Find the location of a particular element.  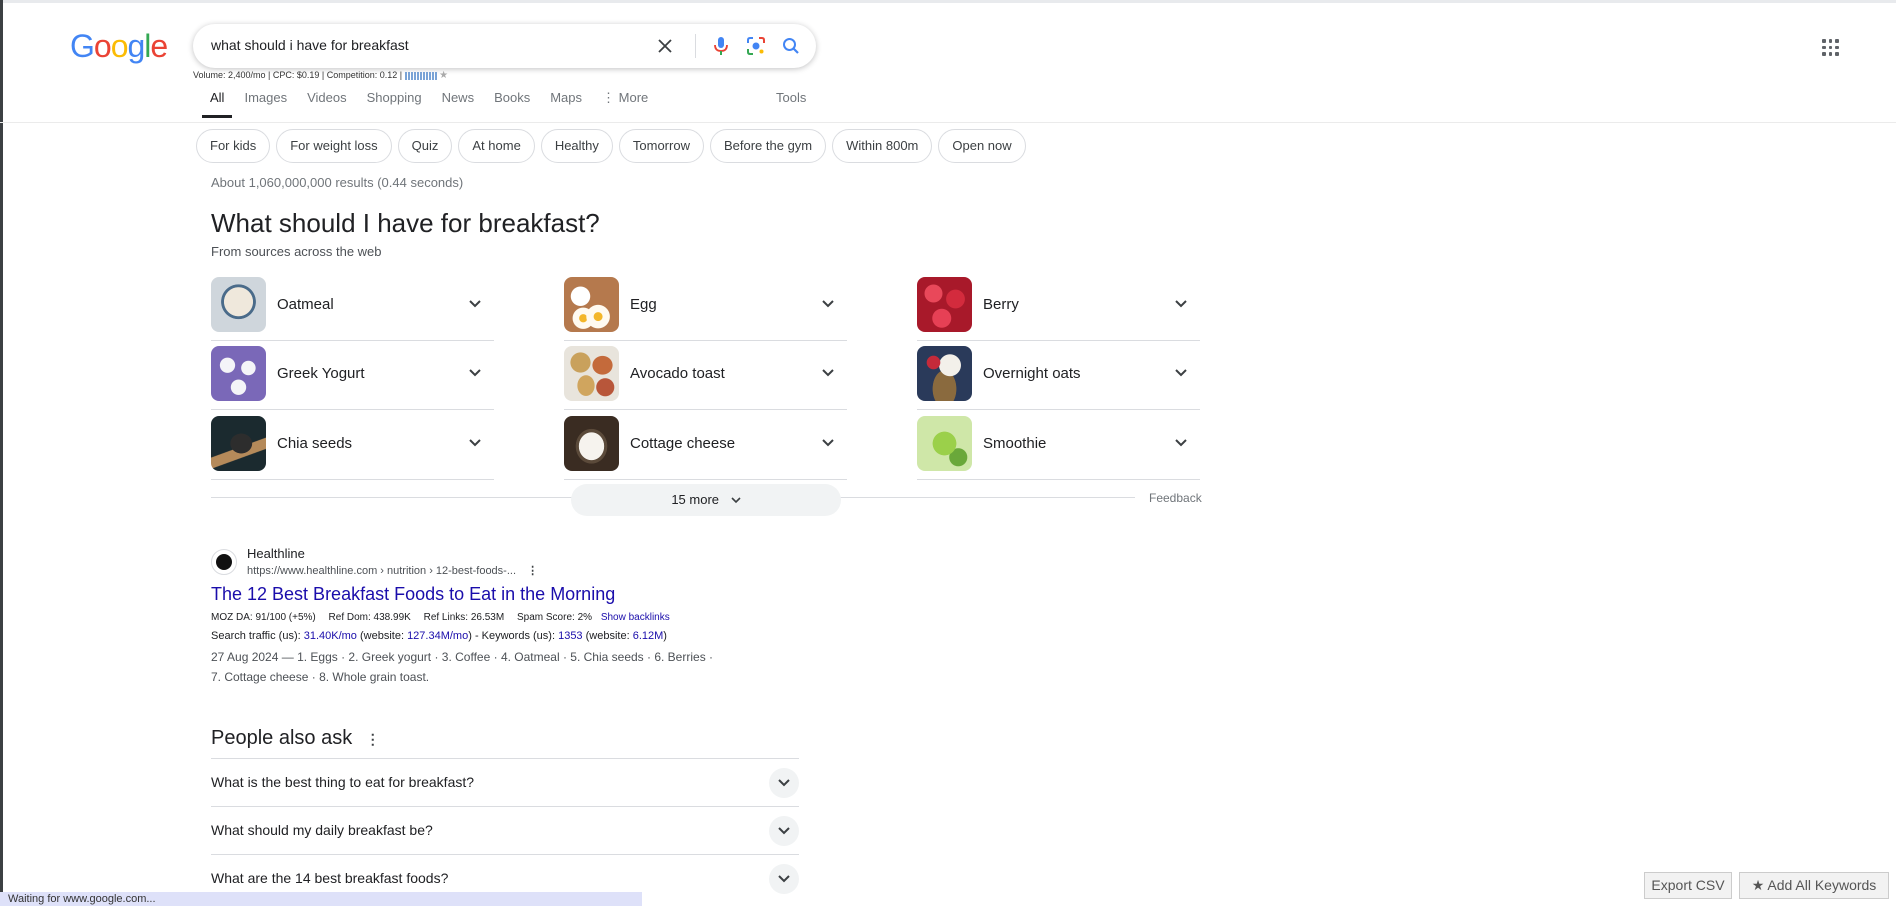

food-item-label: Chia seeds is located at coordinates (315, 443).